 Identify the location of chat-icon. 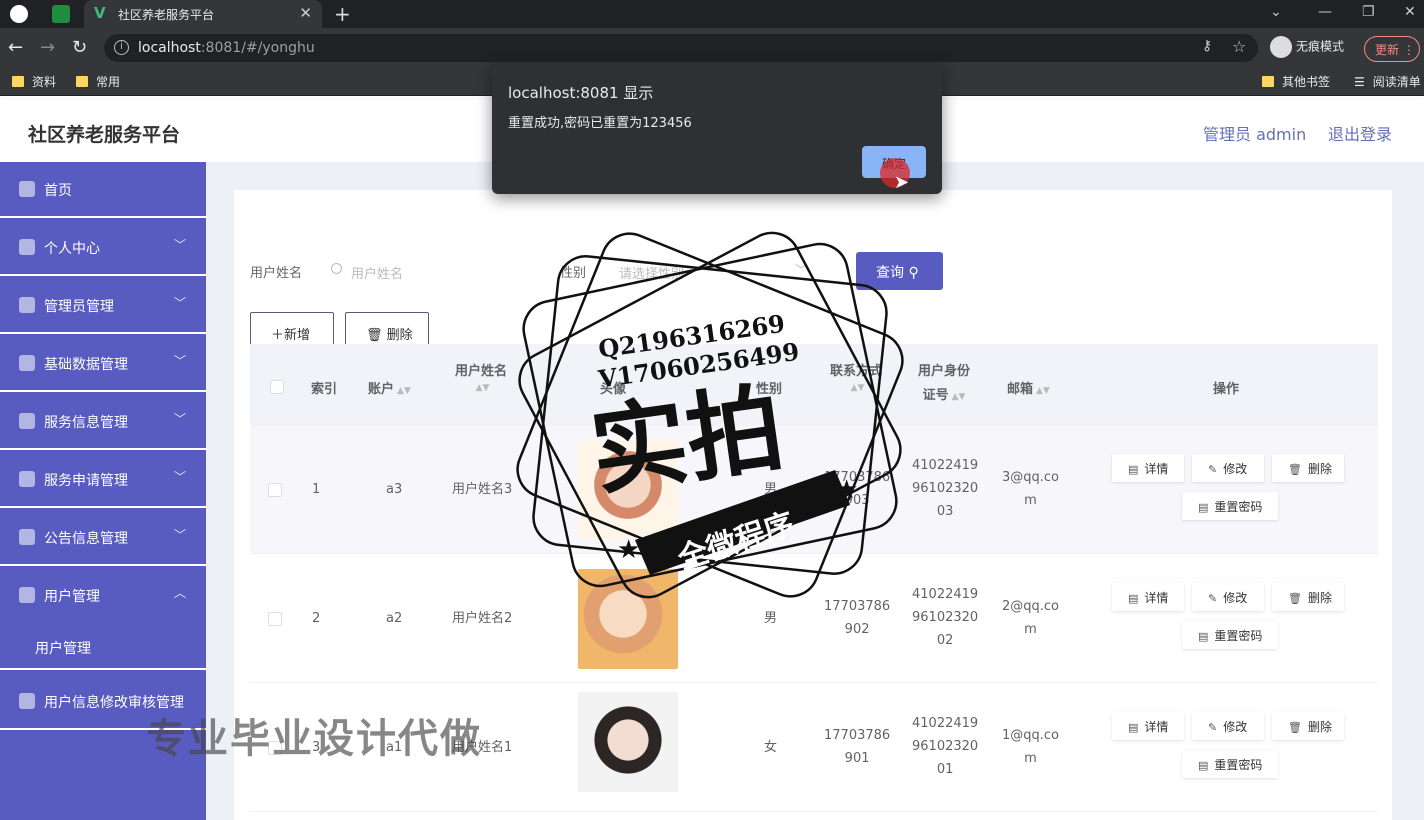
(27, 479).